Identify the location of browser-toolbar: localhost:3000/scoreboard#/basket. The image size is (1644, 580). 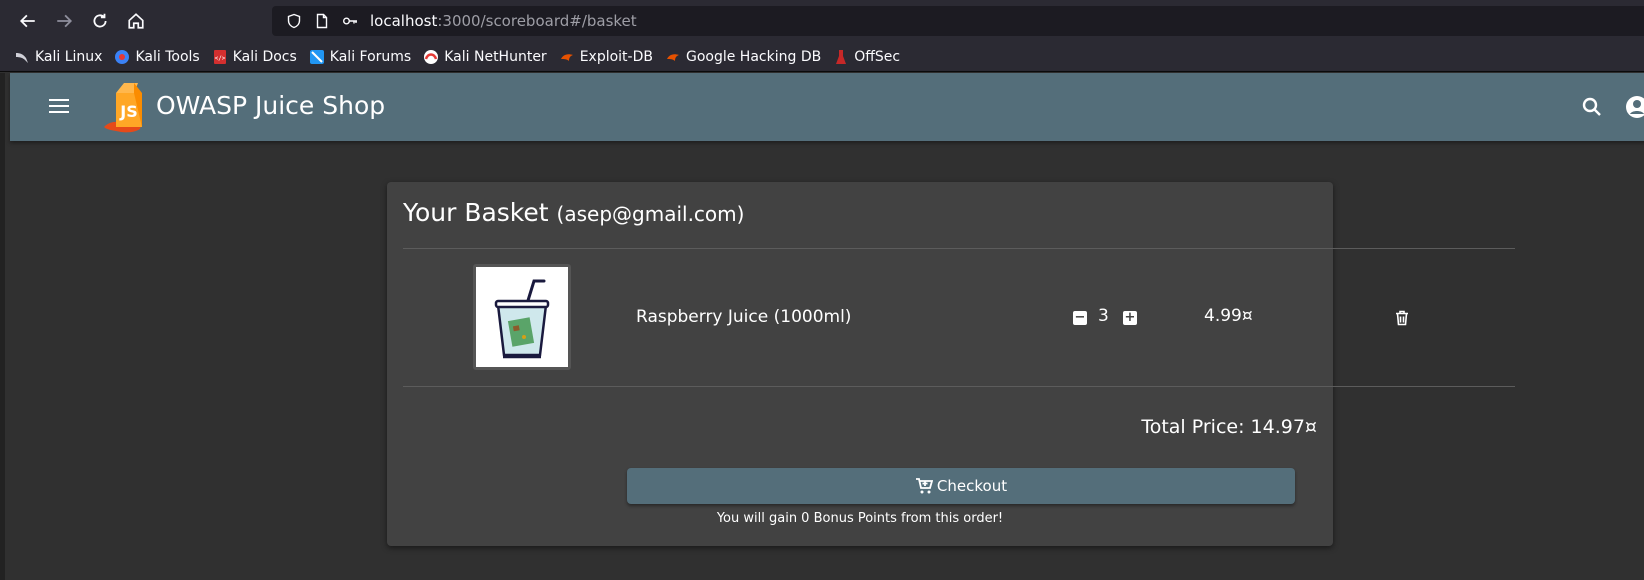
(822, 21).